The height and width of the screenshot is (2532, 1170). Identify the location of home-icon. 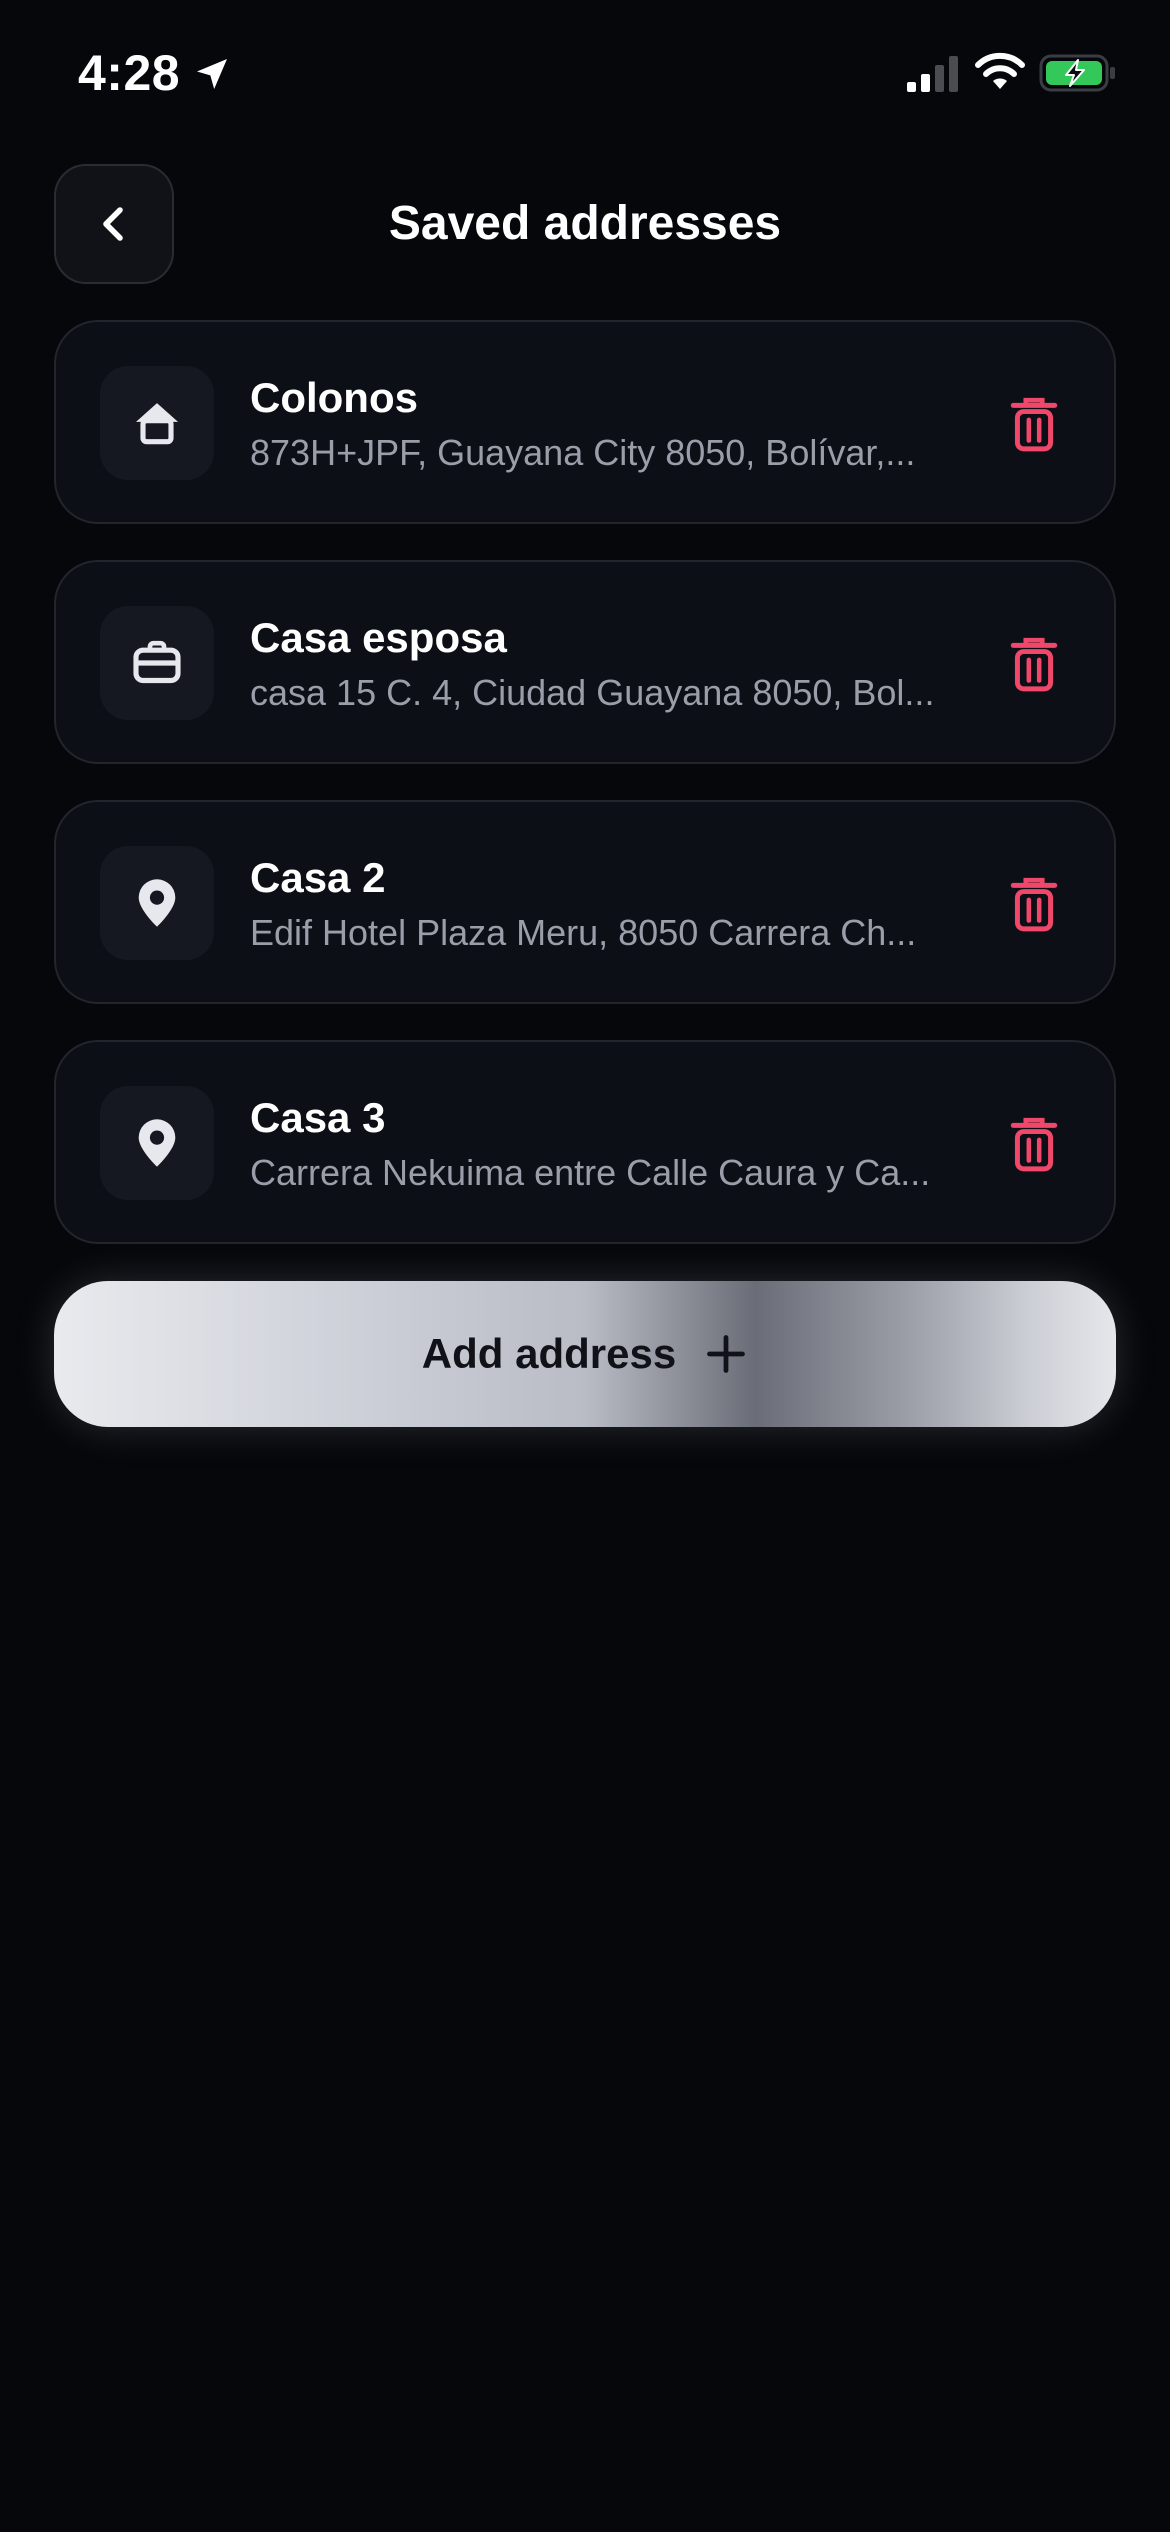
(157, 424).